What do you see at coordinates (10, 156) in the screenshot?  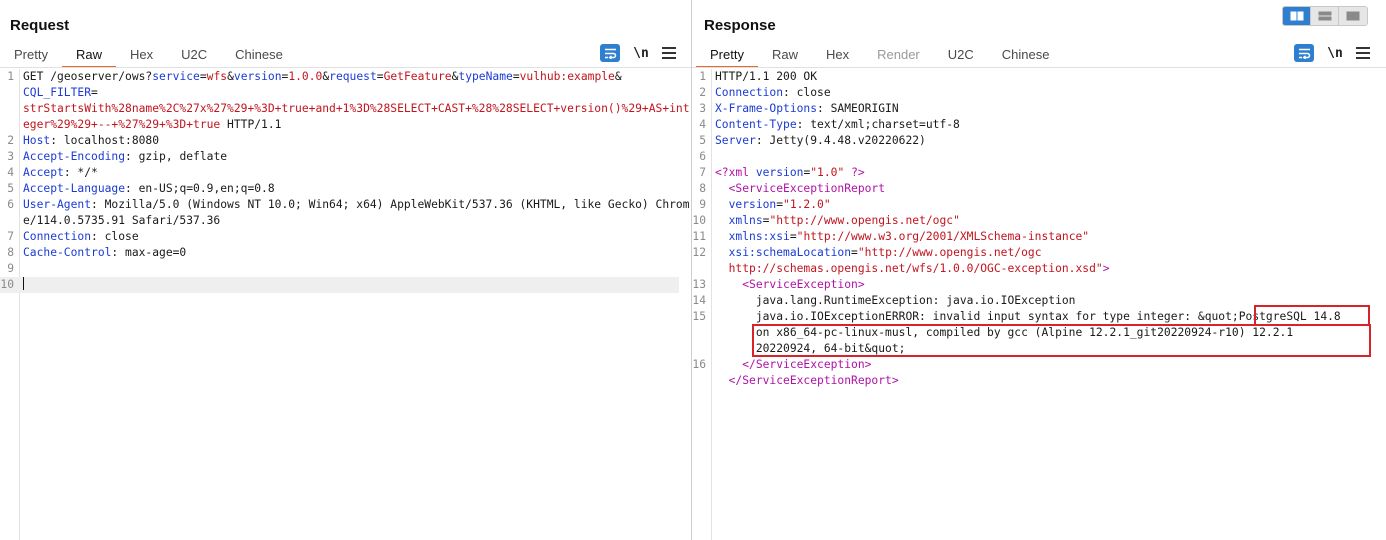 I see `line-number: 3` at bounding box center [10, 156].